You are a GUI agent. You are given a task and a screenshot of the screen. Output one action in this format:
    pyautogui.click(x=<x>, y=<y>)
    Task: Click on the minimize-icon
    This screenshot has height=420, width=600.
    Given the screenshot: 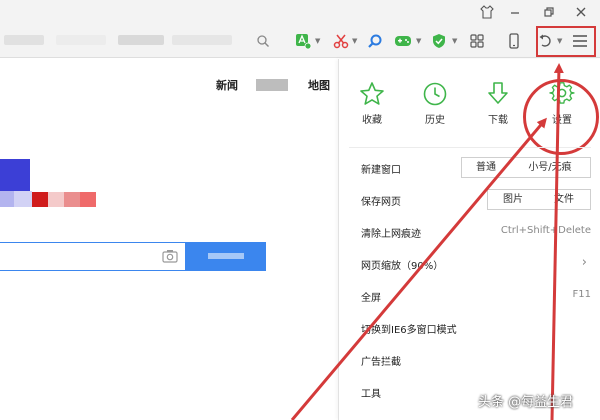 What is the action you would take?
    pyautogui.click(x=515, y=12)
    